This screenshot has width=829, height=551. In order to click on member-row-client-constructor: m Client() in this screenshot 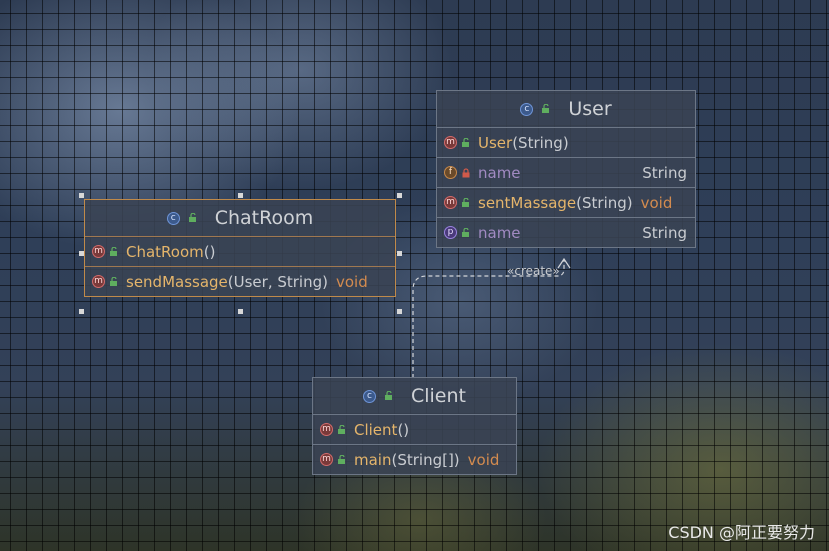, I will do `click(414, 430)`.